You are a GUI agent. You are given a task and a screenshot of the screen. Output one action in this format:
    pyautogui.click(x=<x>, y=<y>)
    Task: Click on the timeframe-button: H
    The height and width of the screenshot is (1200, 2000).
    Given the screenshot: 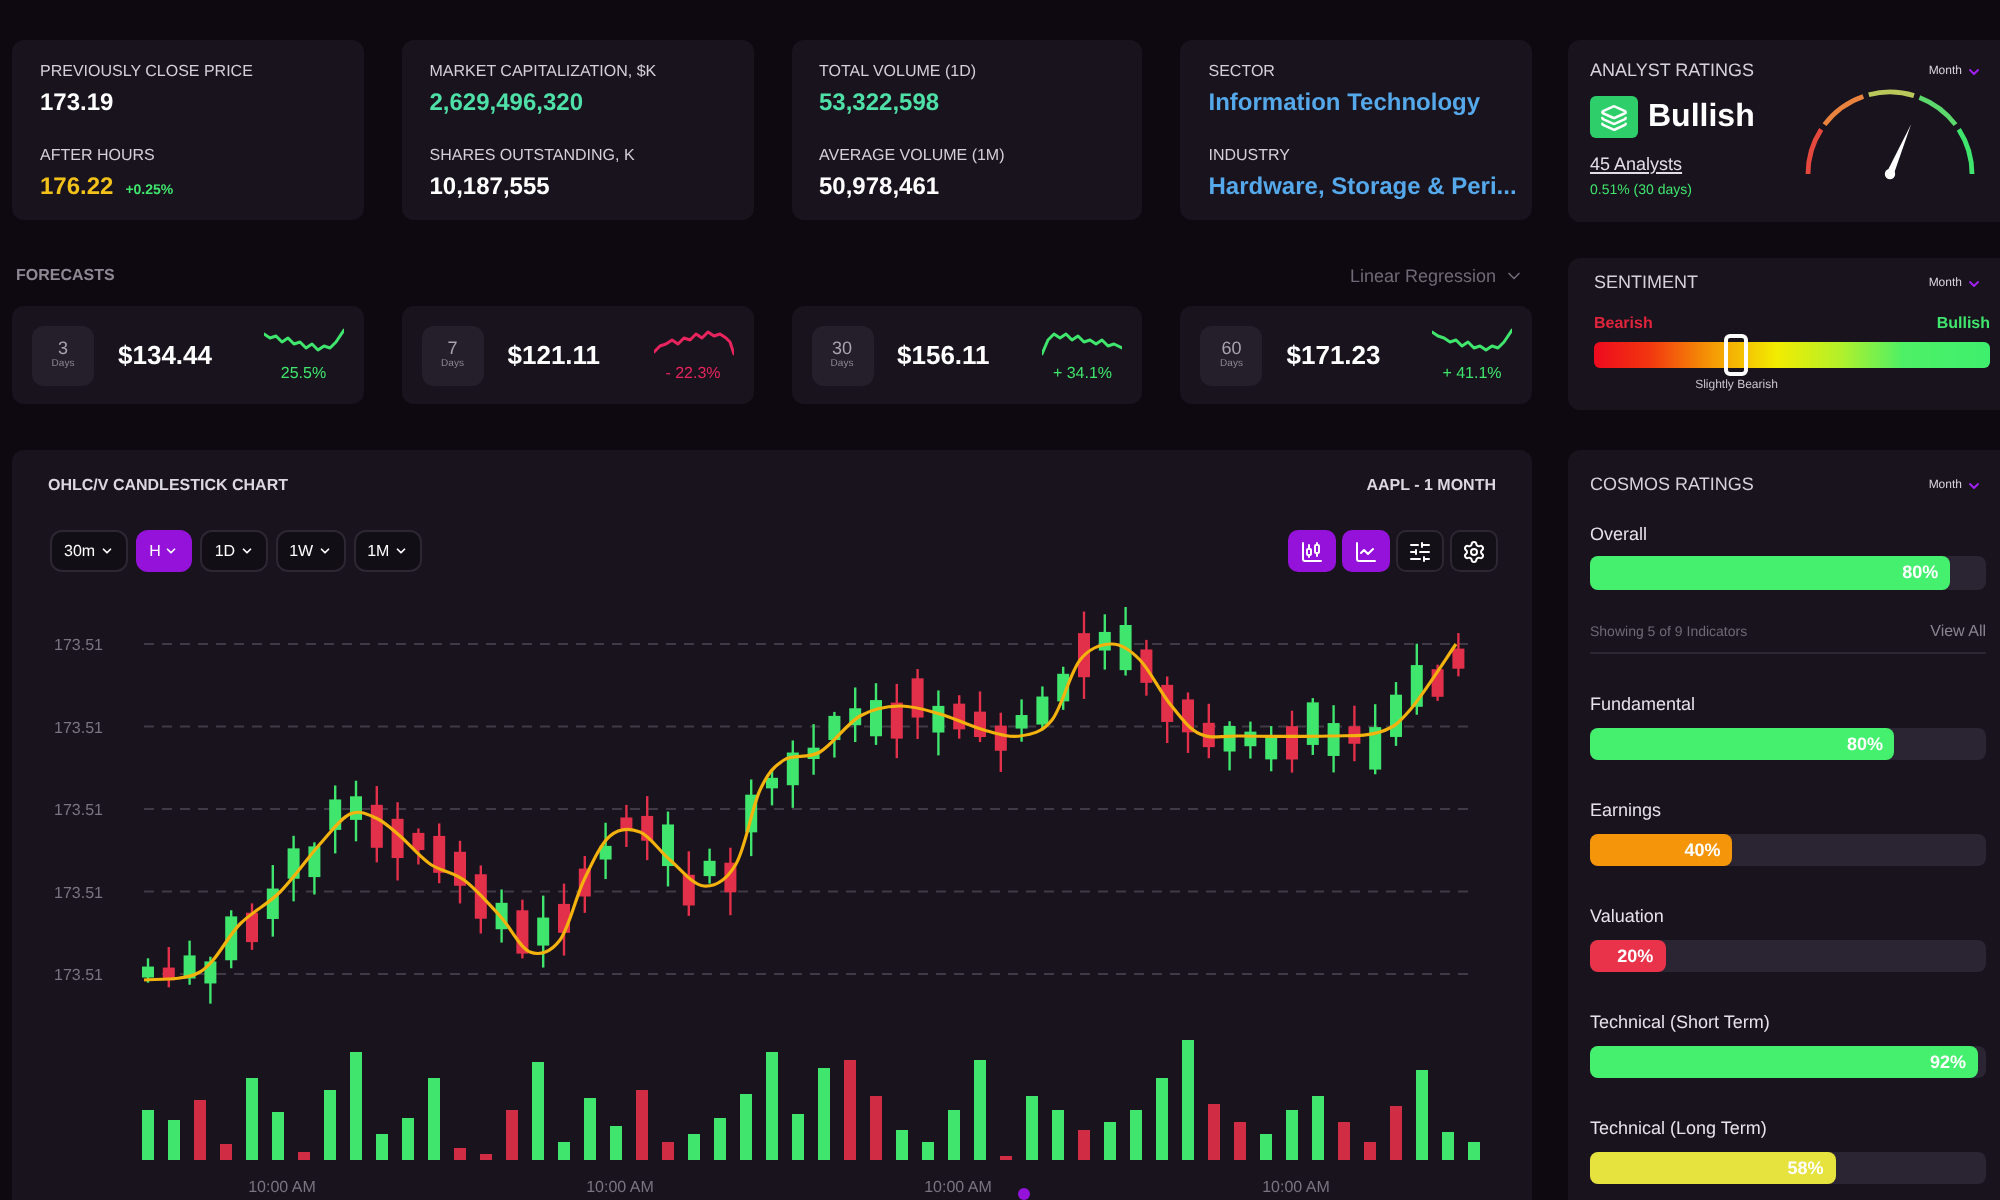 What is the action you would take?
    pyautogui.click(x=164, y=551)
    